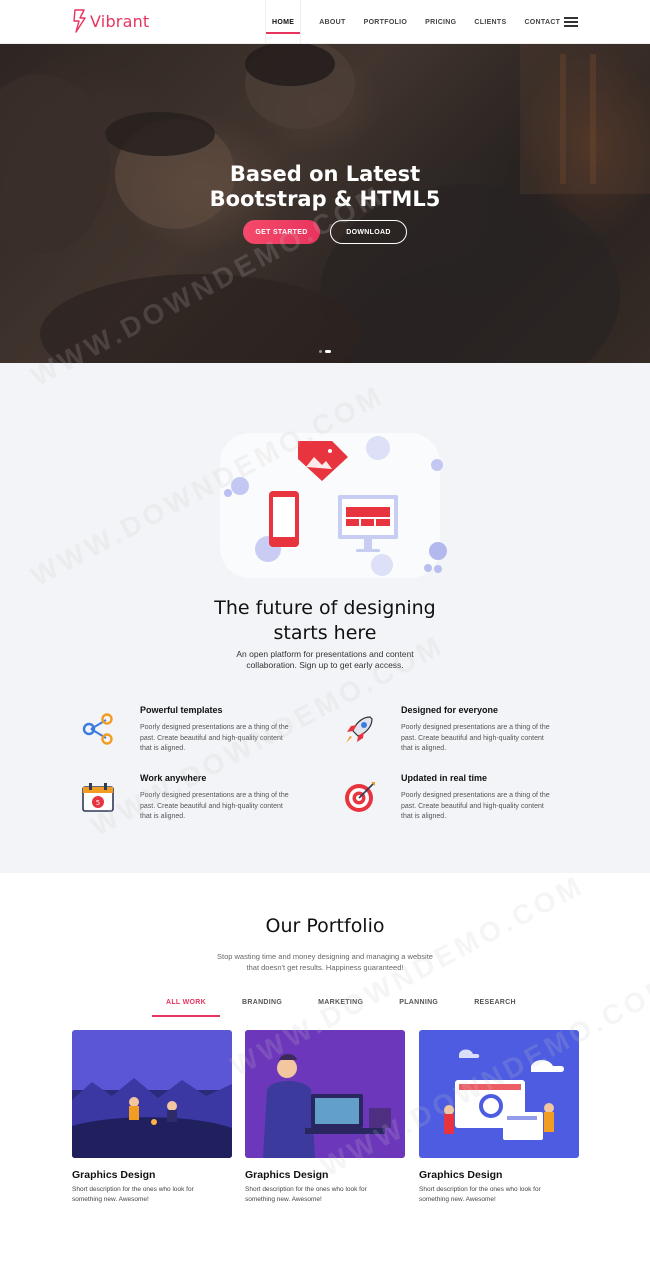  Describe the element at coordinates (181, 710) in the screenshot. I see `feature-title: Powerful templates` at that location.